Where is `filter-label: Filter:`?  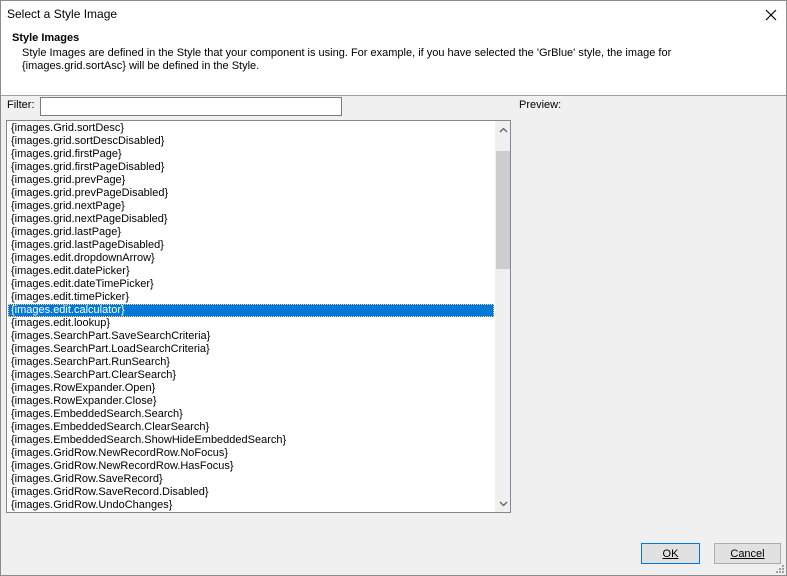
filter-label: Filter: is located at coordinates (21, 105).